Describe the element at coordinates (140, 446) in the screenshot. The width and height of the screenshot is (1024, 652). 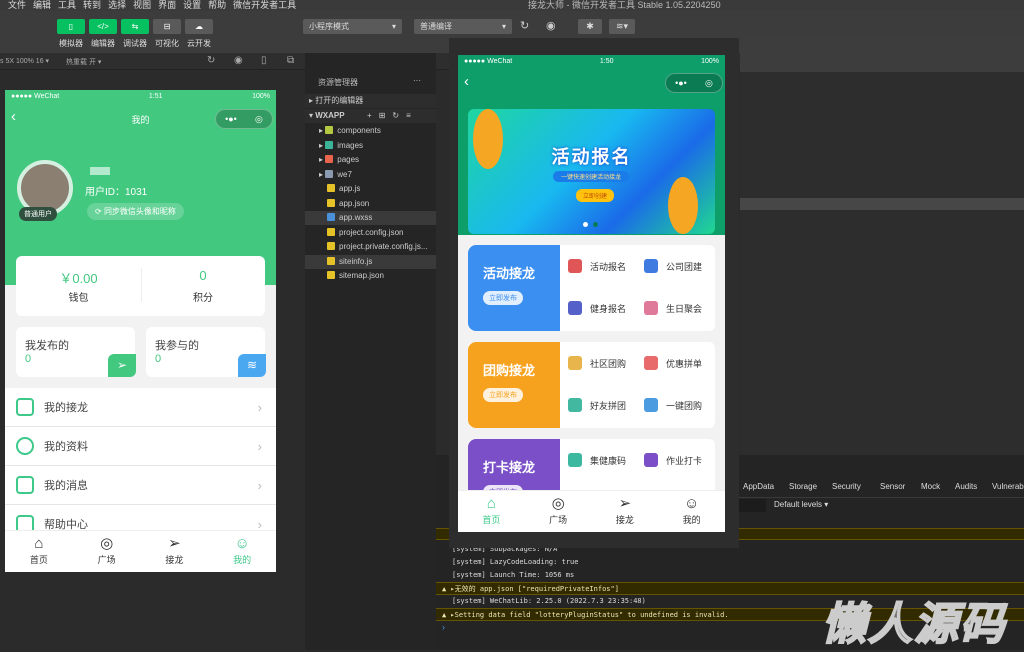
I see `menu-my-profile: 我的资料 ›` at that location.